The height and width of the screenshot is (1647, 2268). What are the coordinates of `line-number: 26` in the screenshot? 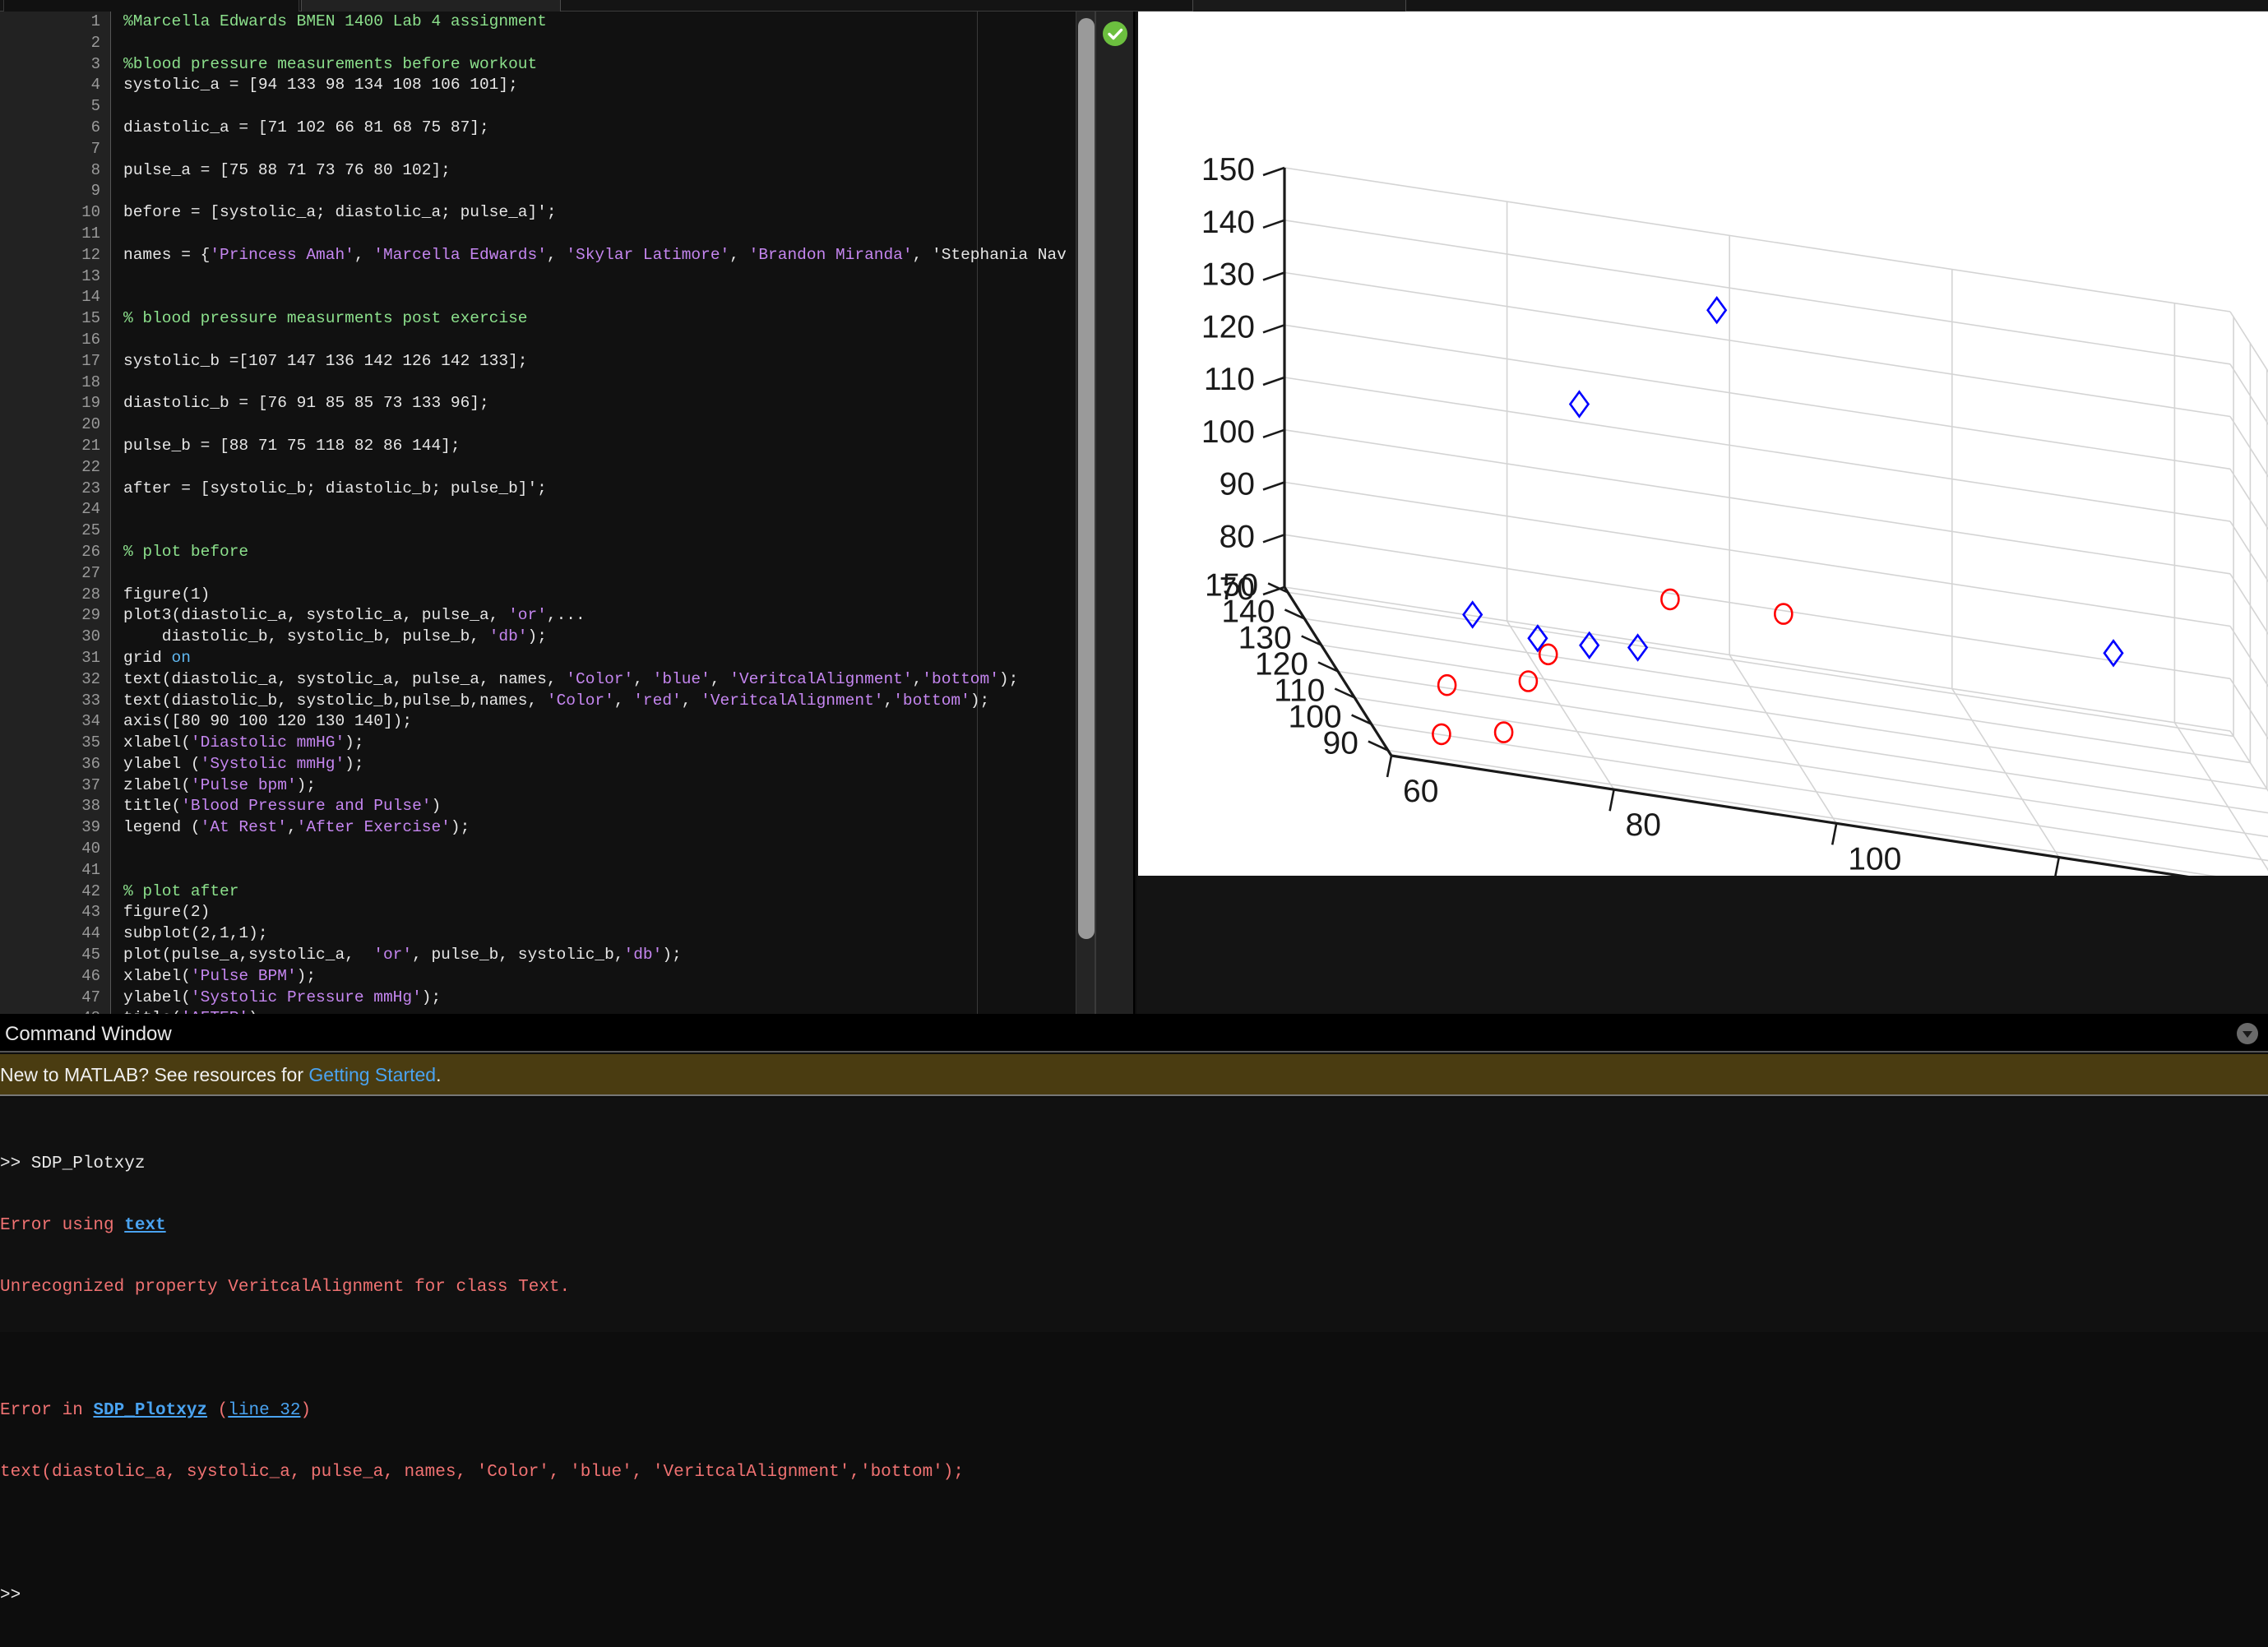 It's located at (91, 551).